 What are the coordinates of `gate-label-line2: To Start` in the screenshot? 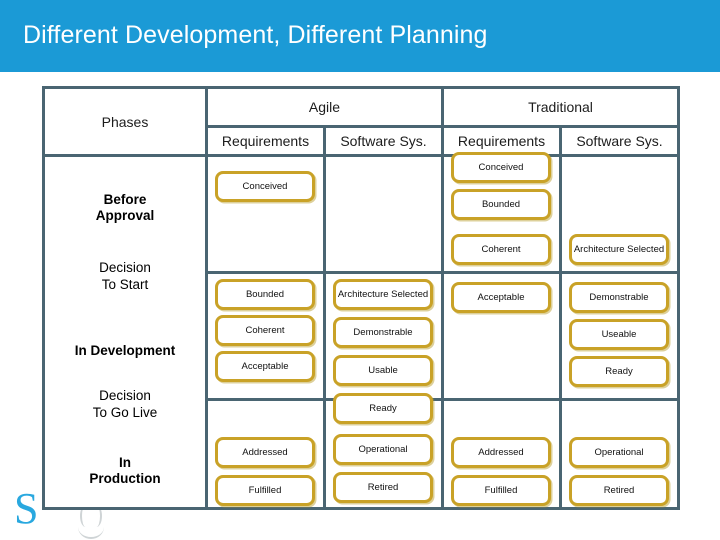 It's located at (125, 284).